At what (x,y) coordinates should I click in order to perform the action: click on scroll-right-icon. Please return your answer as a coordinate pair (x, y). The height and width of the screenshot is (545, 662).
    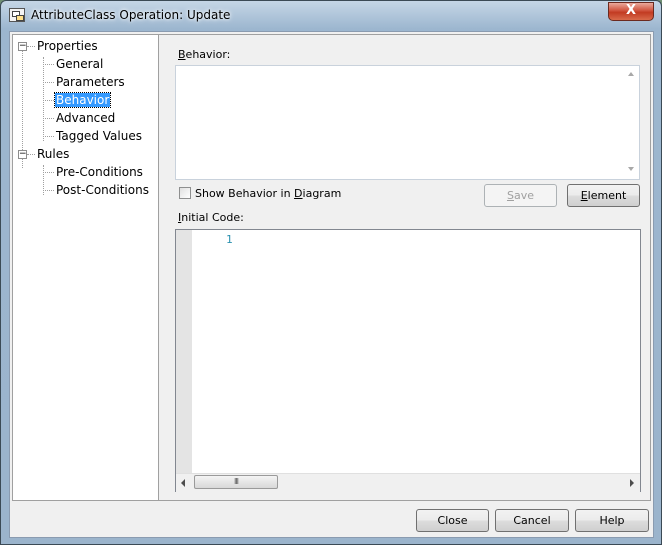
    Looking at the image, I should click on (632, 483).